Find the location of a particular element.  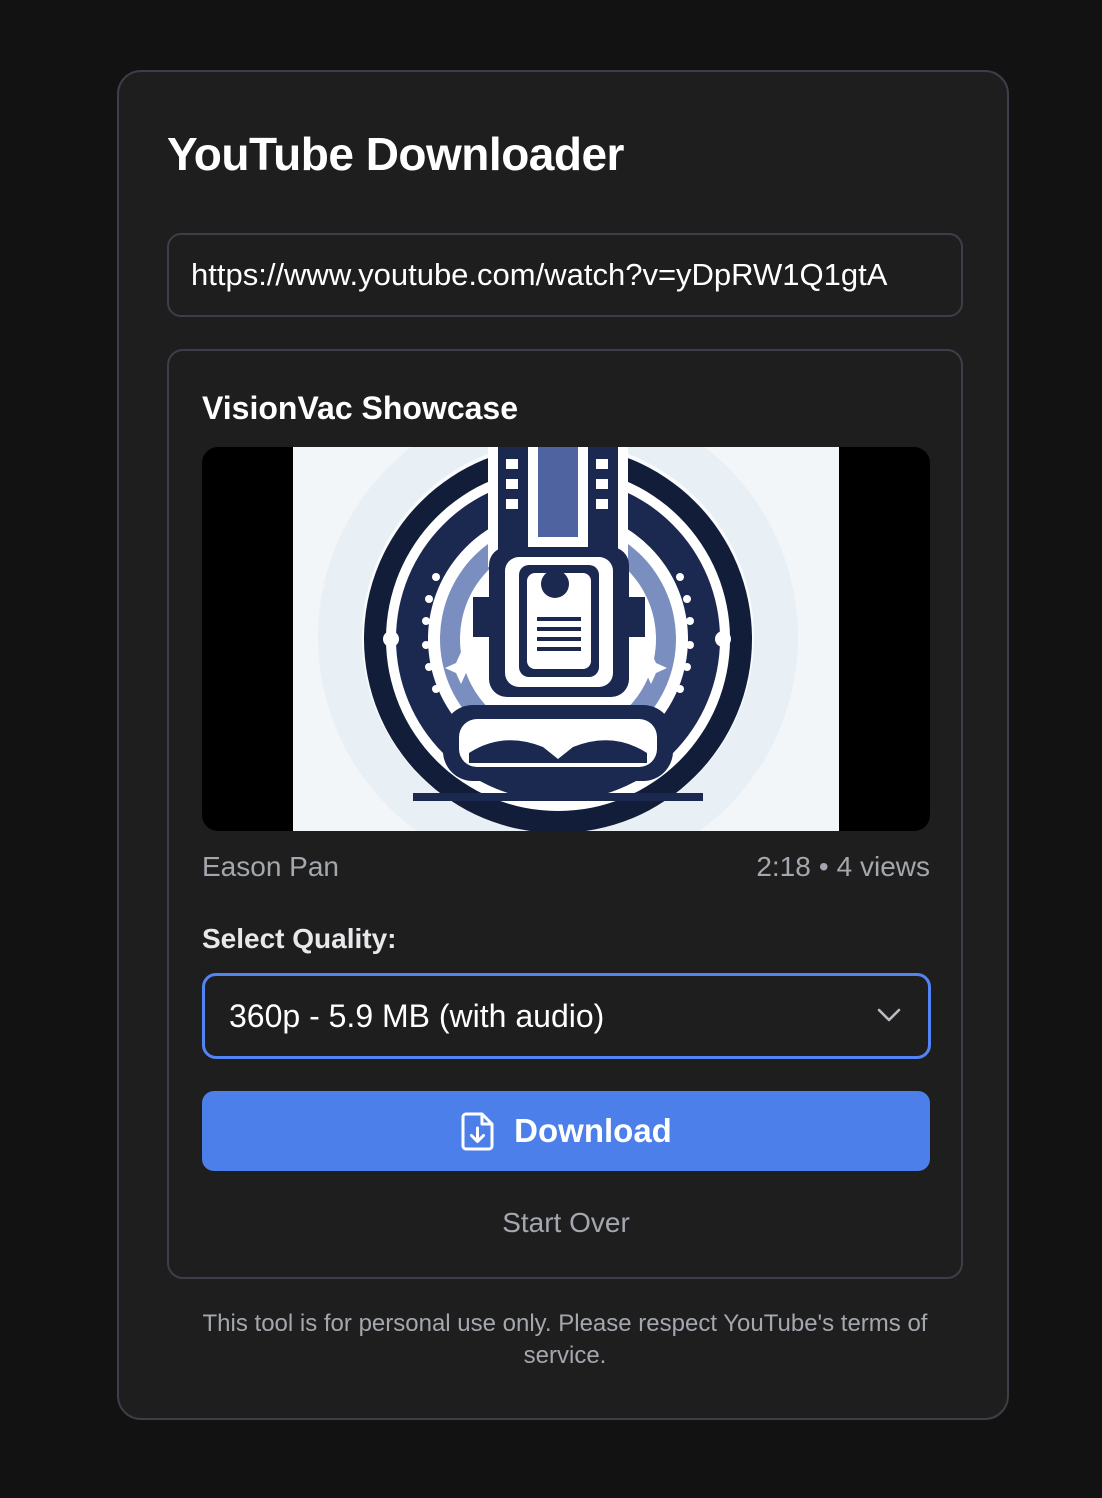

chevron-down-icon is located at coordinates (889, 1015).